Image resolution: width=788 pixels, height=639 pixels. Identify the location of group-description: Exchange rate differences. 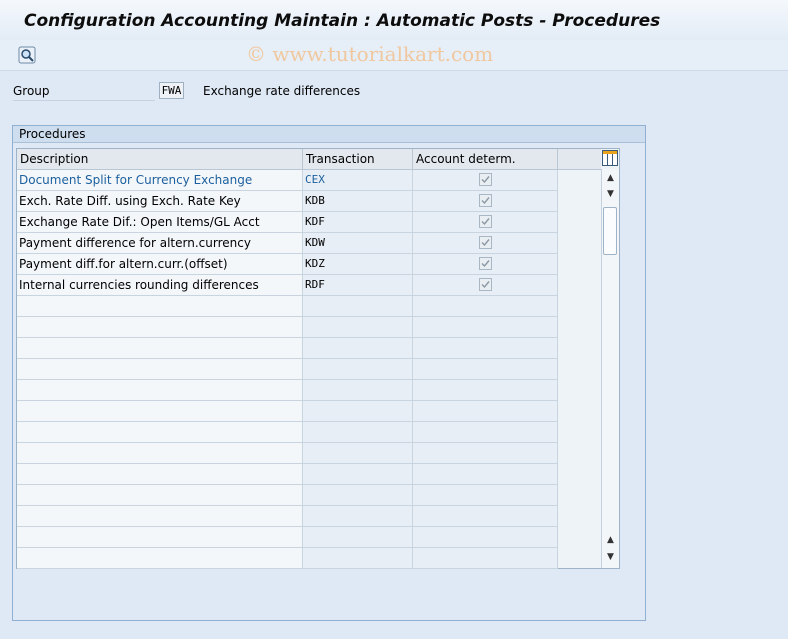
(282, 91).